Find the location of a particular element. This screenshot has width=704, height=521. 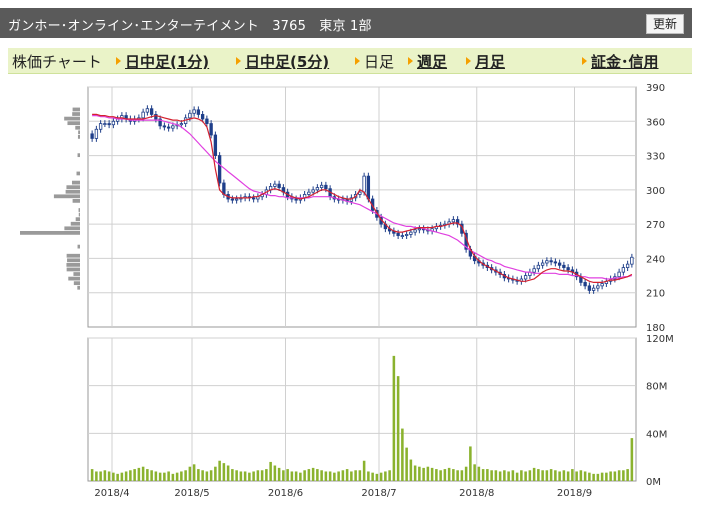

nav-weekly-label: 週足 is located at coordinates (432, 62).